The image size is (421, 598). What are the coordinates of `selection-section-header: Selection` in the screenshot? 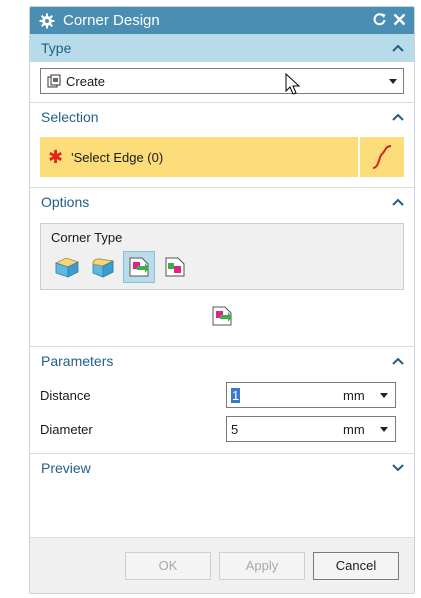 It's located at (222, 117).